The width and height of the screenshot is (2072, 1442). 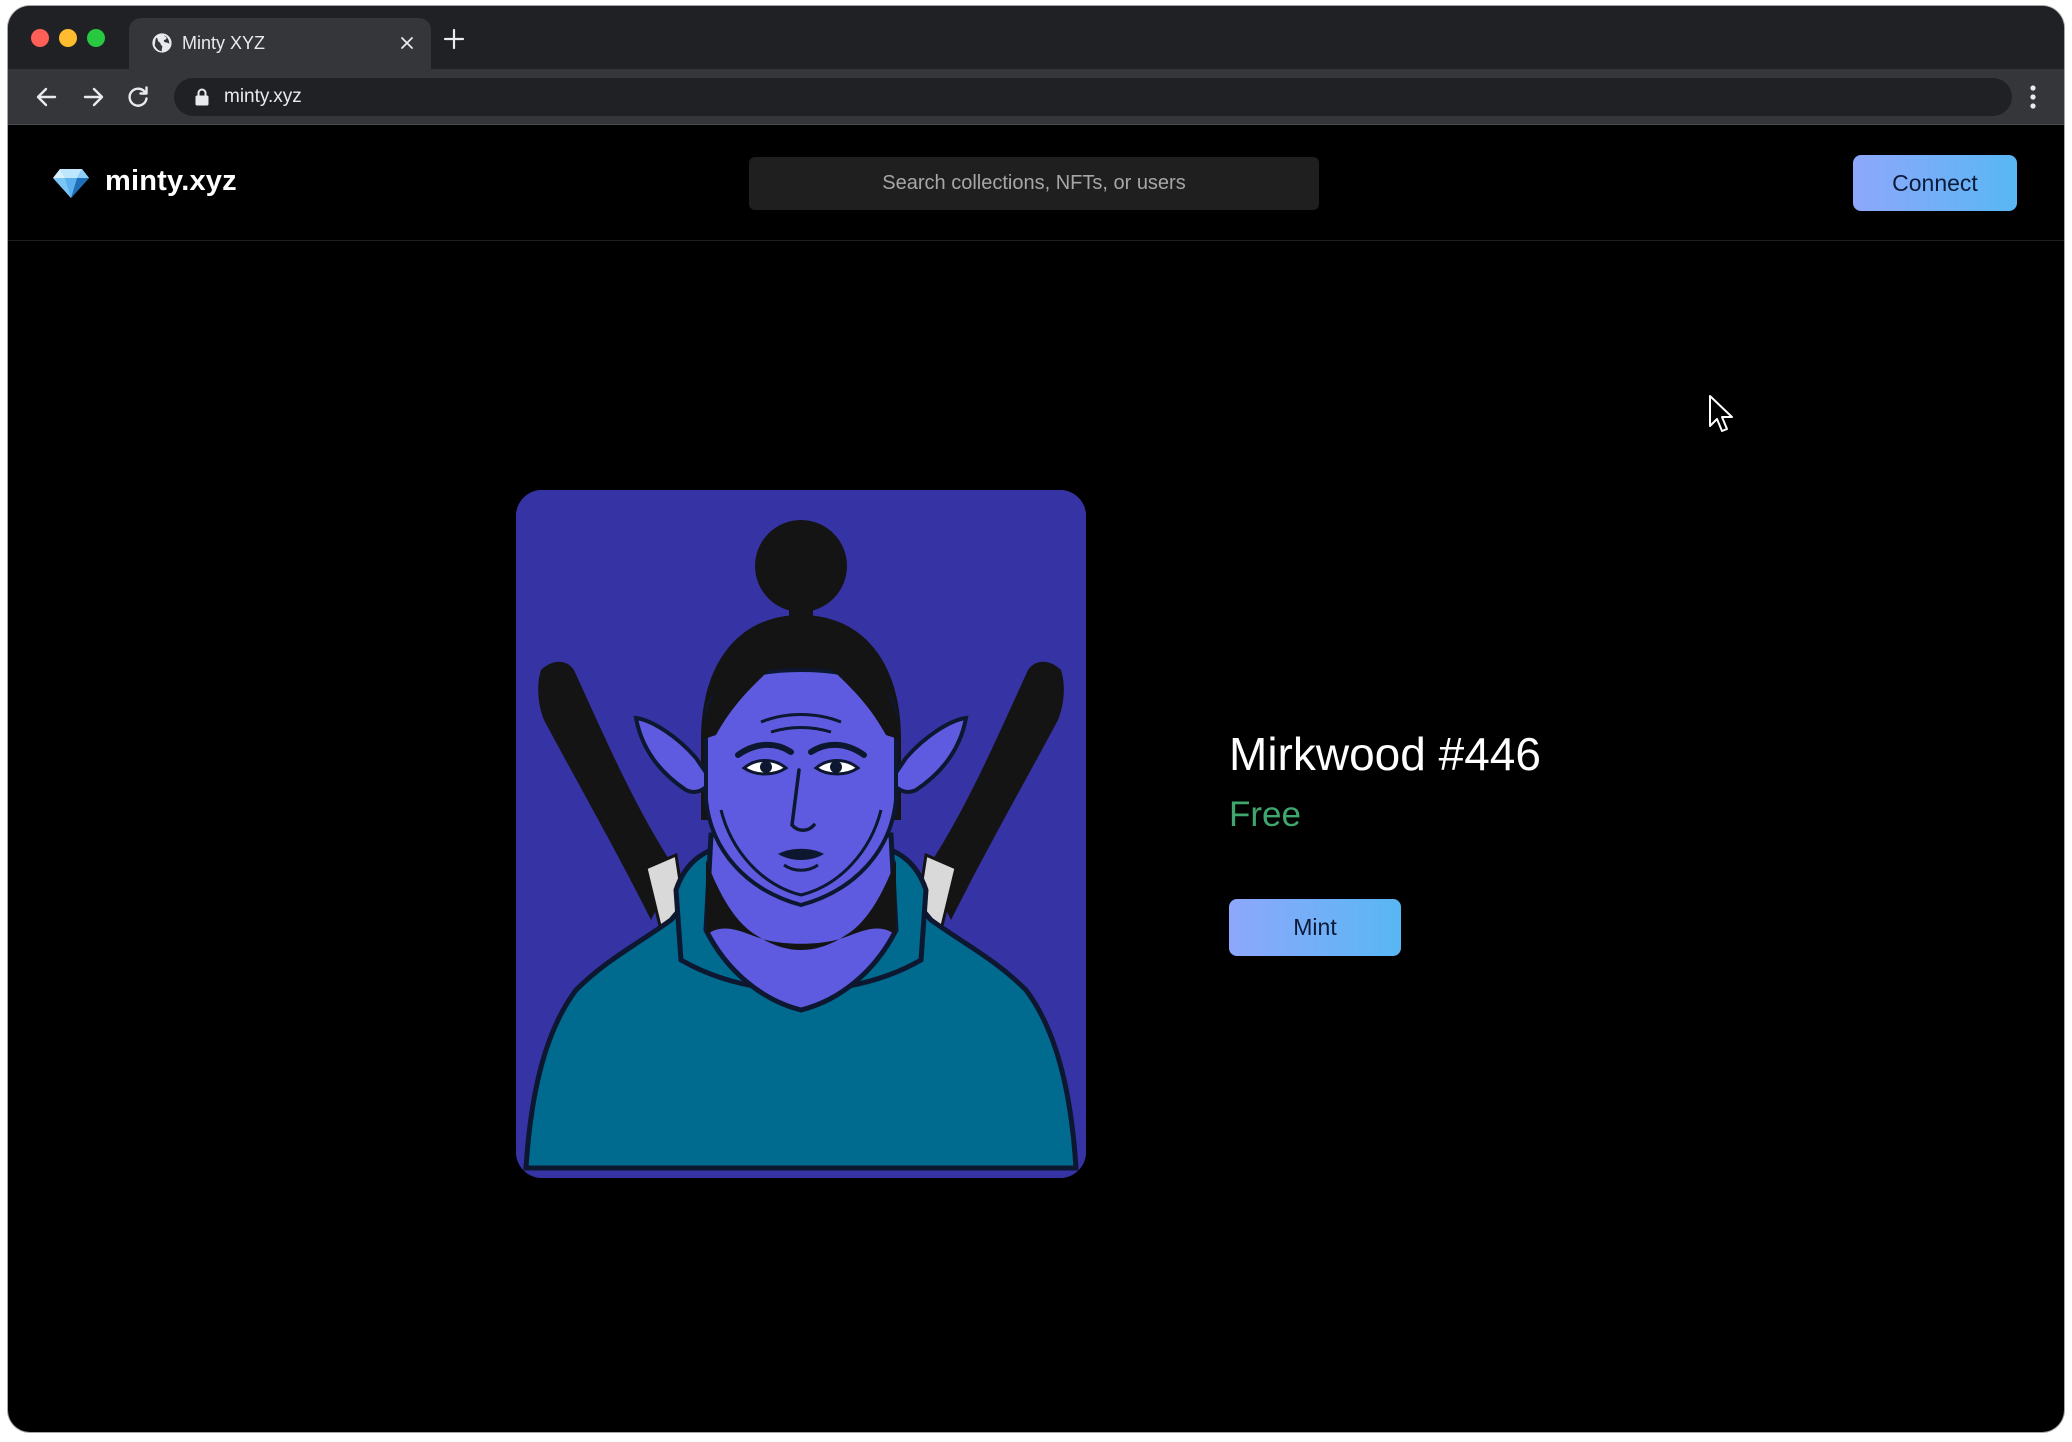 What do you see at coordinates (68, 38) in the screenshot?
I see `minimize-window-button` at bounding box center [68, 38].